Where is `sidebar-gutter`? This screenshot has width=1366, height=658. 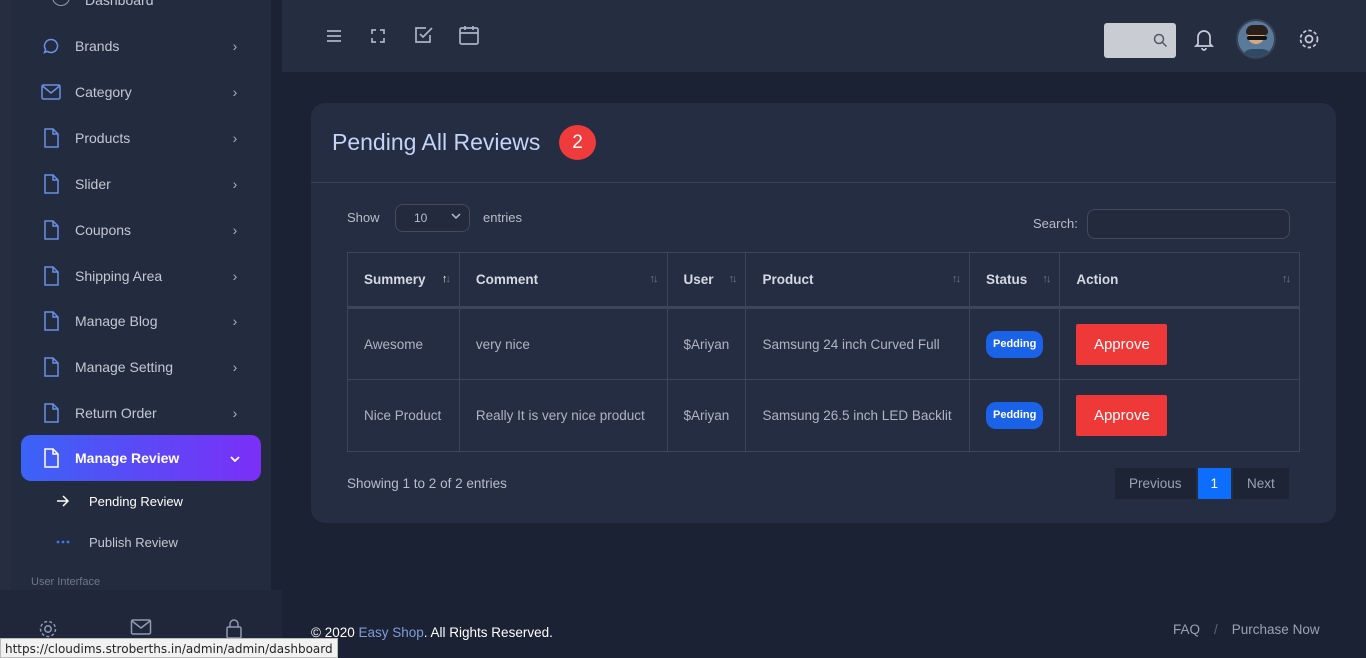
sidebar-gutter is located at coordinates (276, 295).